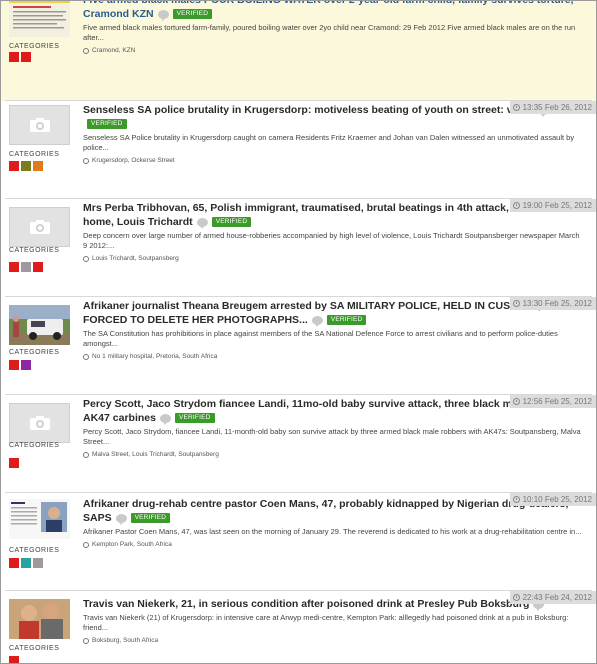 Image resolution: width=597 pixels, height=664 pixels. I want to click on timestamp: 12:56 Feb 25, 2012, so click(552, 401).